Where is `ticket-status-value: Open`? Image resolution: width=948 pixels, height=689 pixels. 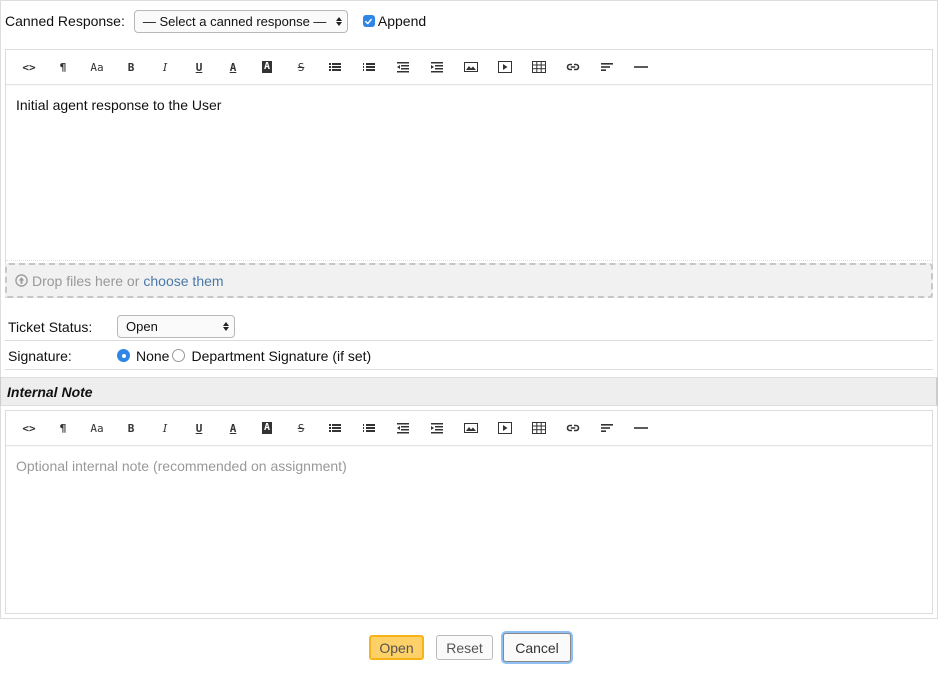 ticket-status-value: Open is located at coordinates (142, 326).